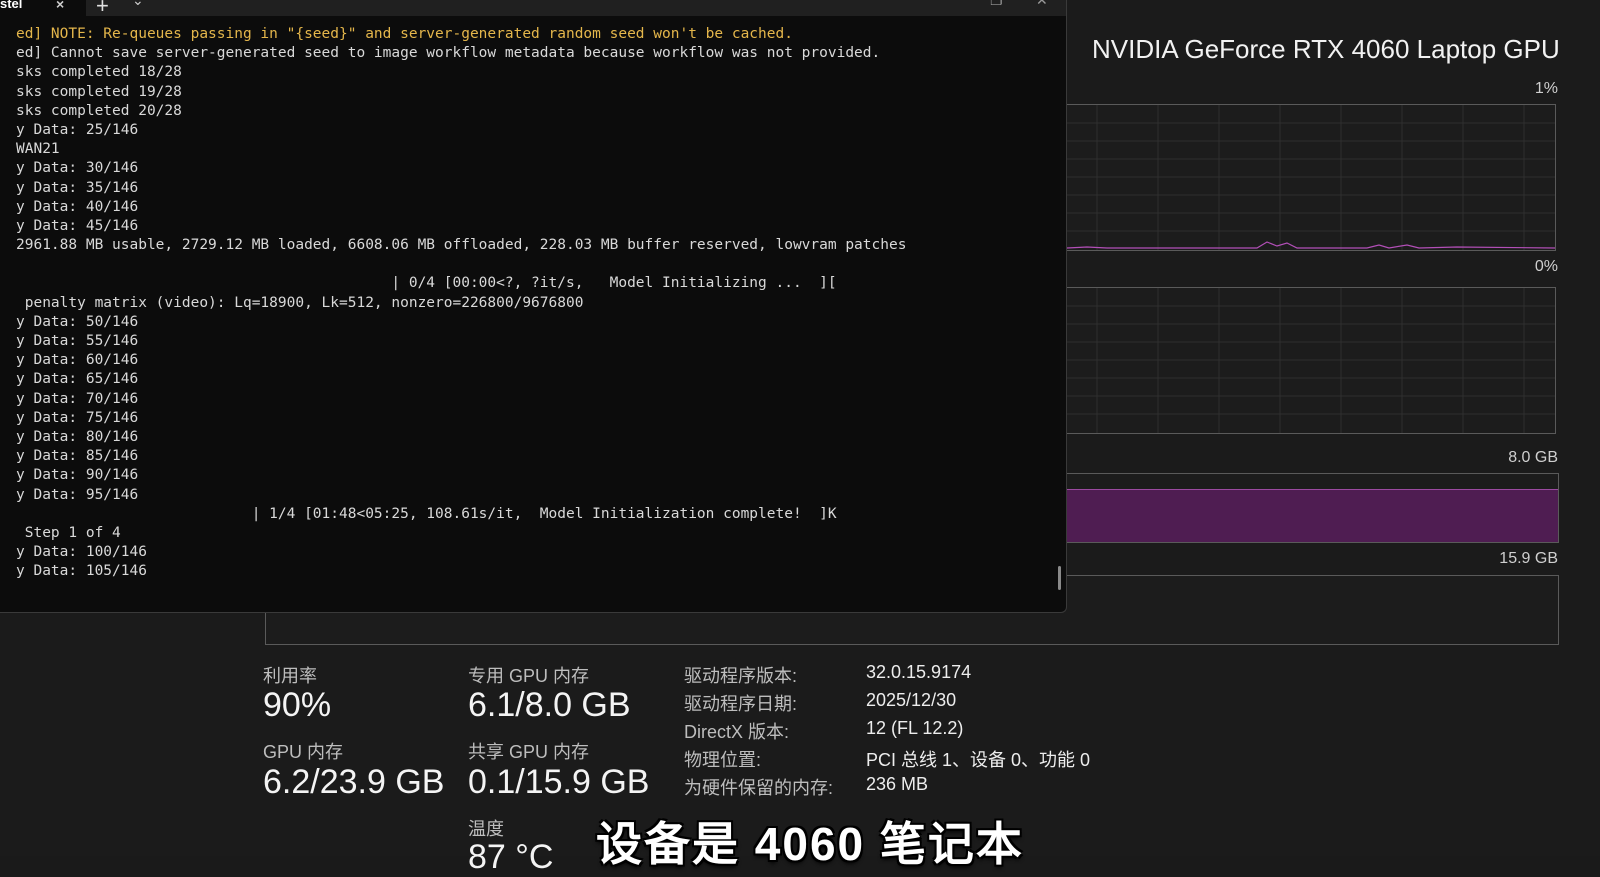 Image resolution: width=1600 pixels, height=877 pixels. I want to click on shared-memory-max-label: 15.9 GB, so click(1528, 558).